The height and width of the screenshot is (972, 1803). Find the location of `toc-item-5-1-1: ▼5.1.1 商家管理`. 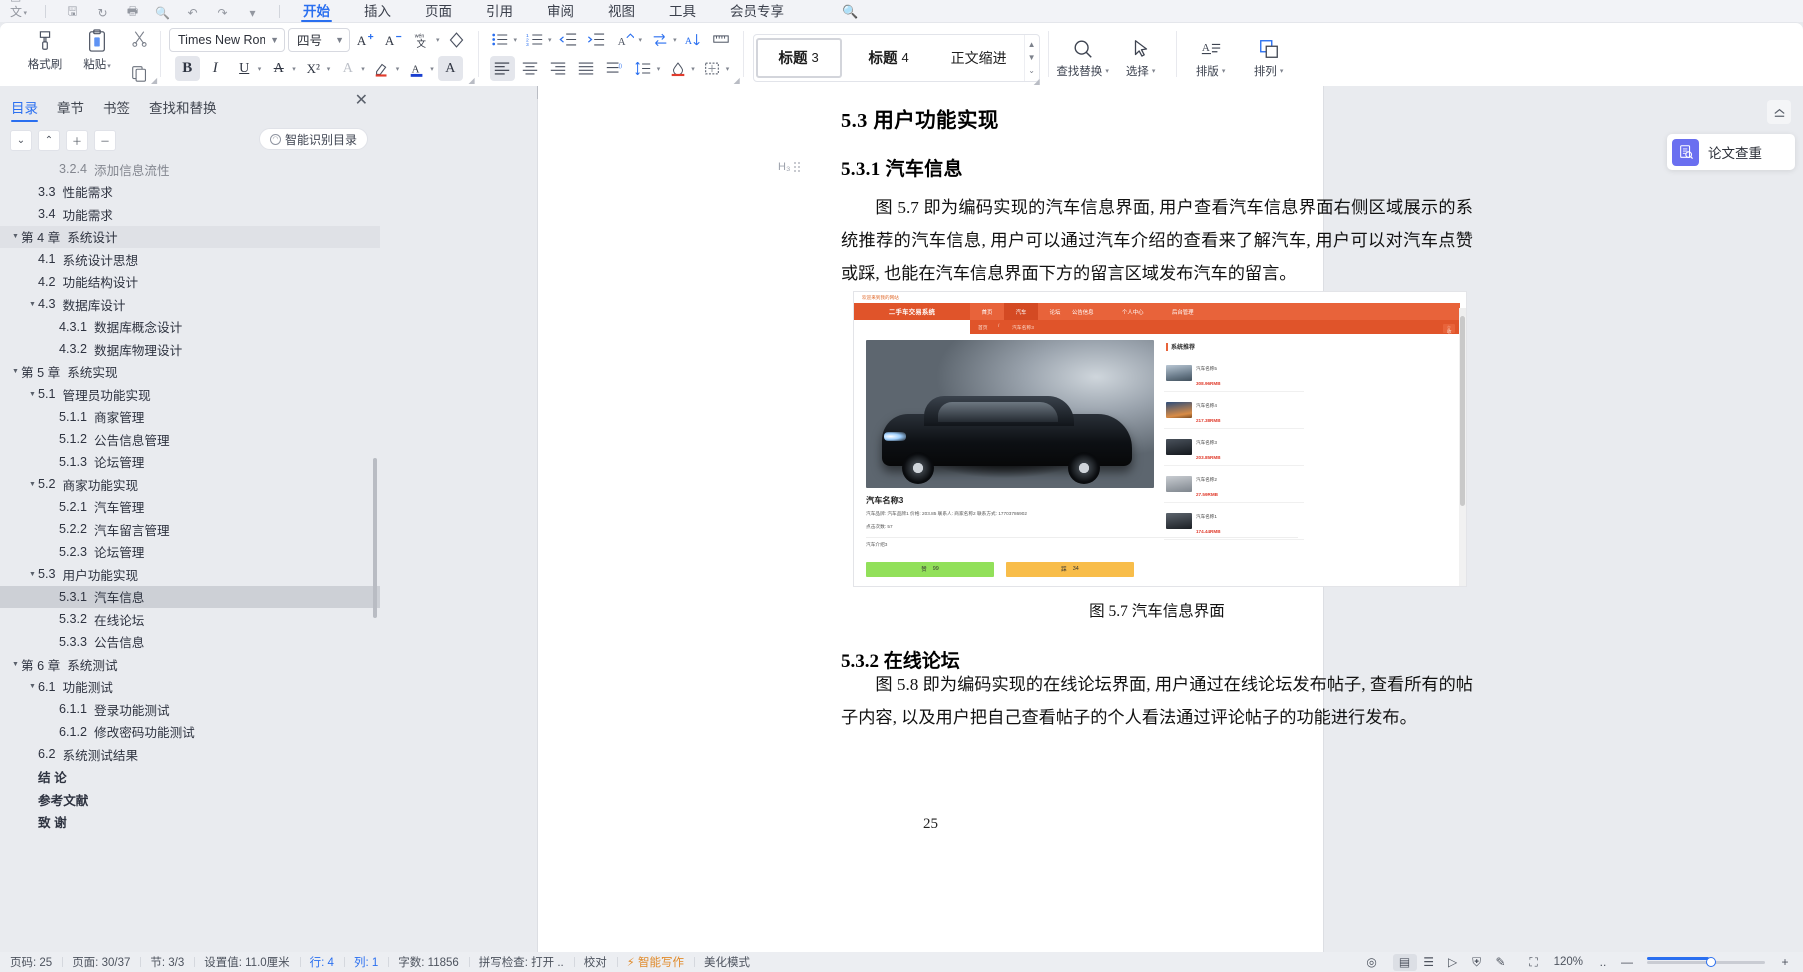

toc-item-5-1-1: ▼5.1.1 商家管理 is located at coordinates (190, 417).